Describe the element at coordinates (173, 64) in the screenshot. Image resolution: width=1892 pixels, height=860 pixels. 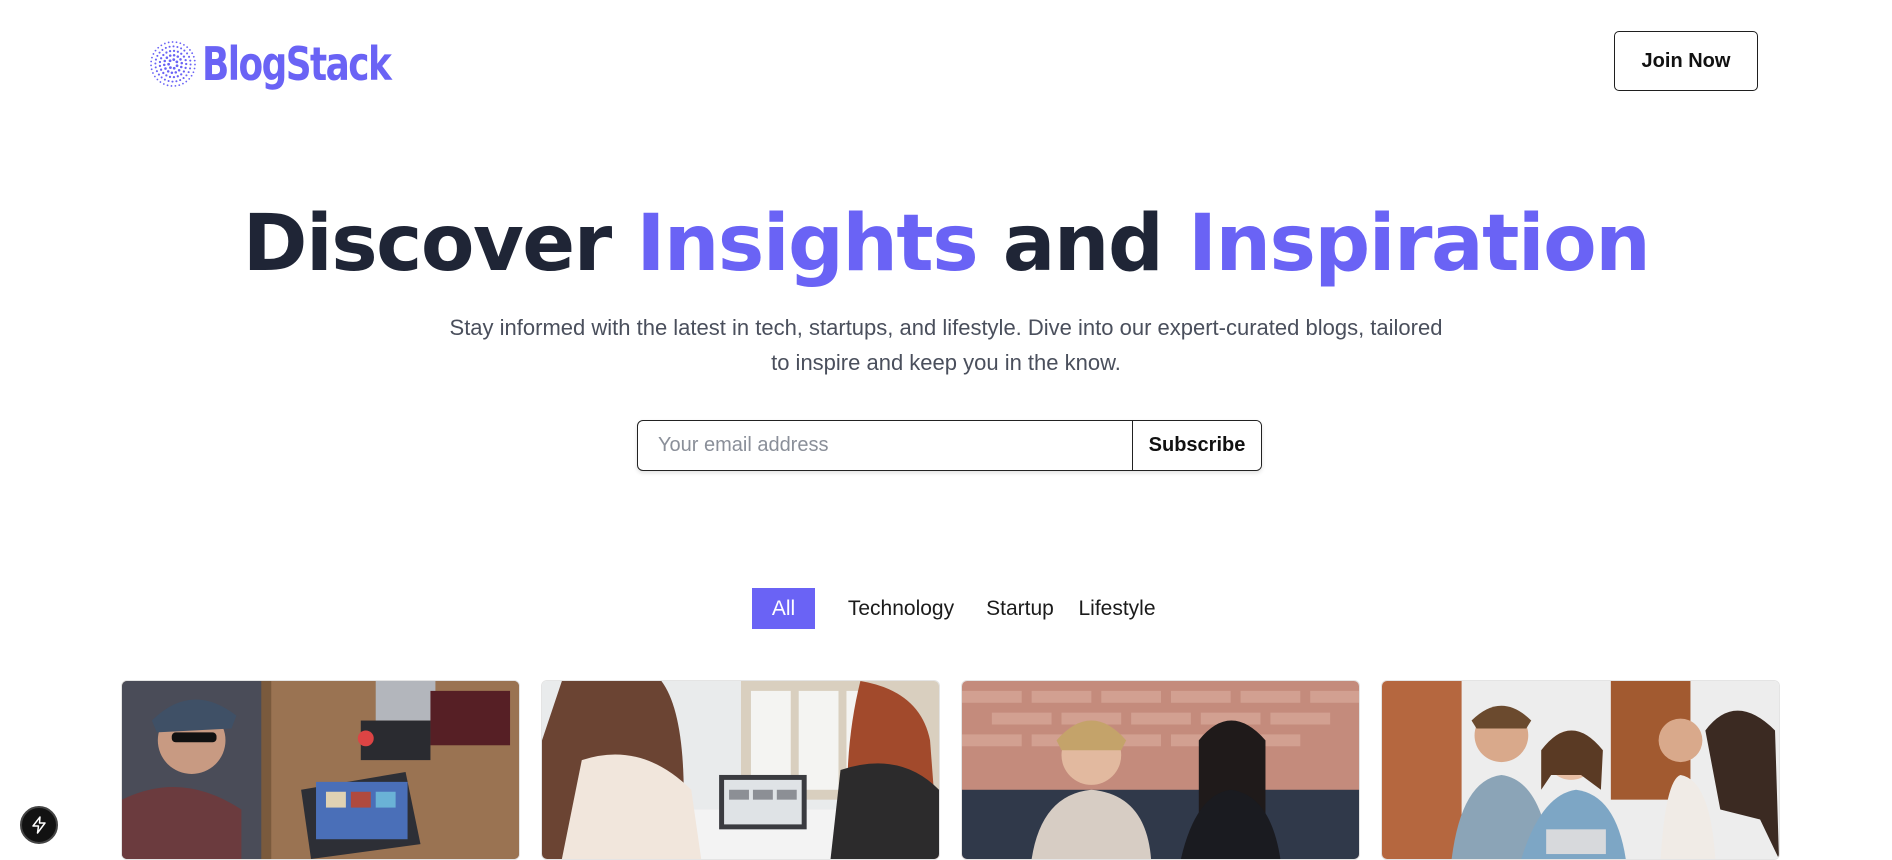
I see `logo-sunburst-icon` at that location.